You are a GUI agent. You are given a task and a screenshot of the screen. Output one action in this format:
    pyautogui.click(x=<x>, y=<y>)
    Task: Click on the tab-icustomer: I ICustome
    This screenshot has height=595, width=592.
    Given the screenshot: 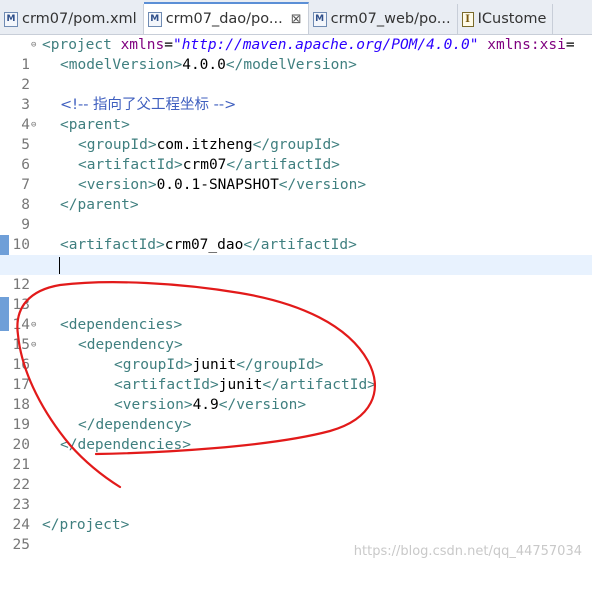 What is the action you would take?
    pyautogui.click(x=505, y=19)
    